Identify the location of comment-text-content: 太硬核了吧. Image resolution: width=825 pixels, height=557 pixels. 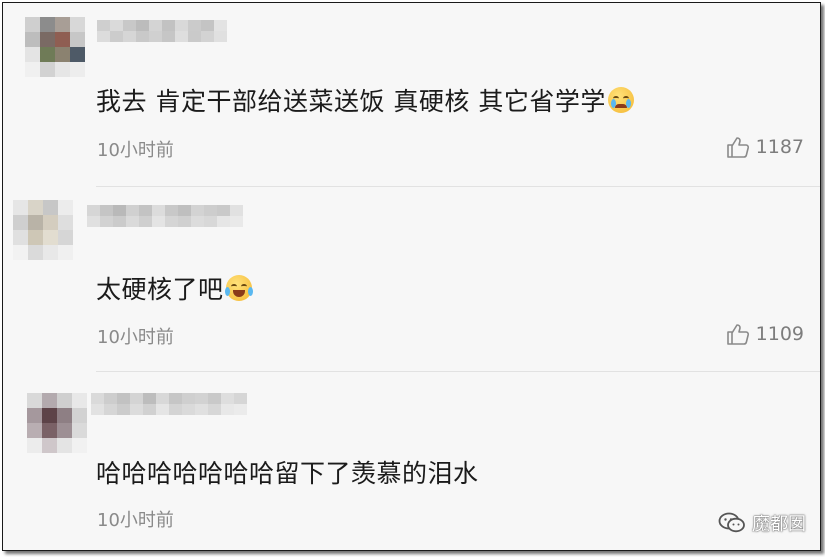
(160, 289).